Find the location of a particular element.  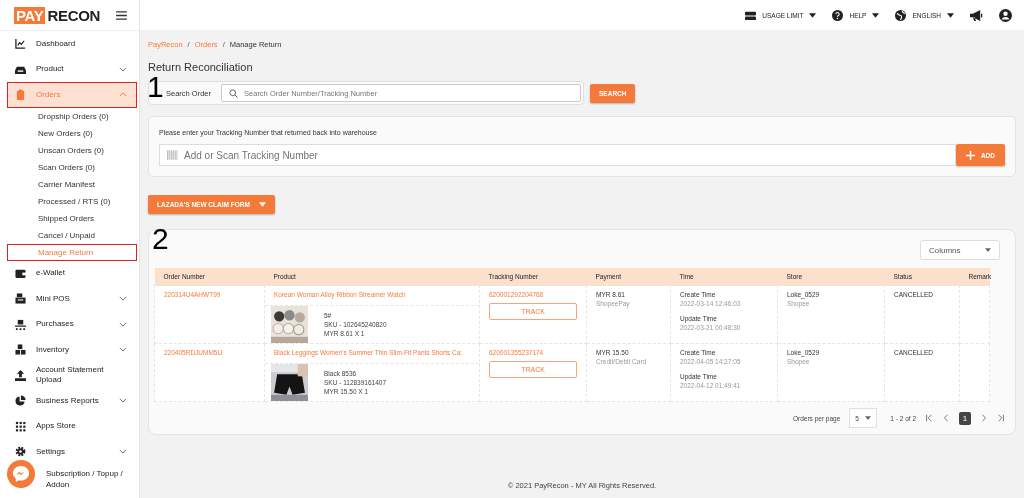

sidebar-item-label: Apps Store is located at coordinates (56, 426).